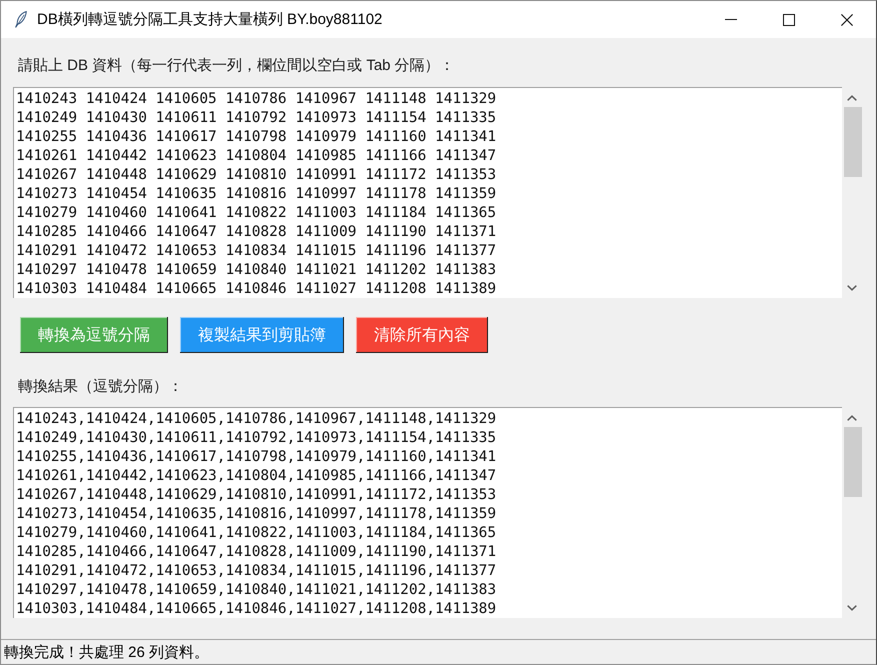 The height and width of the screenshot is (665, 877). Describe the element at coordinates (209, 19) in the screenshot. I see `window-title: DB橫列轉逗號分隔工具支持大量橫列 BY.boy881102` at that location.